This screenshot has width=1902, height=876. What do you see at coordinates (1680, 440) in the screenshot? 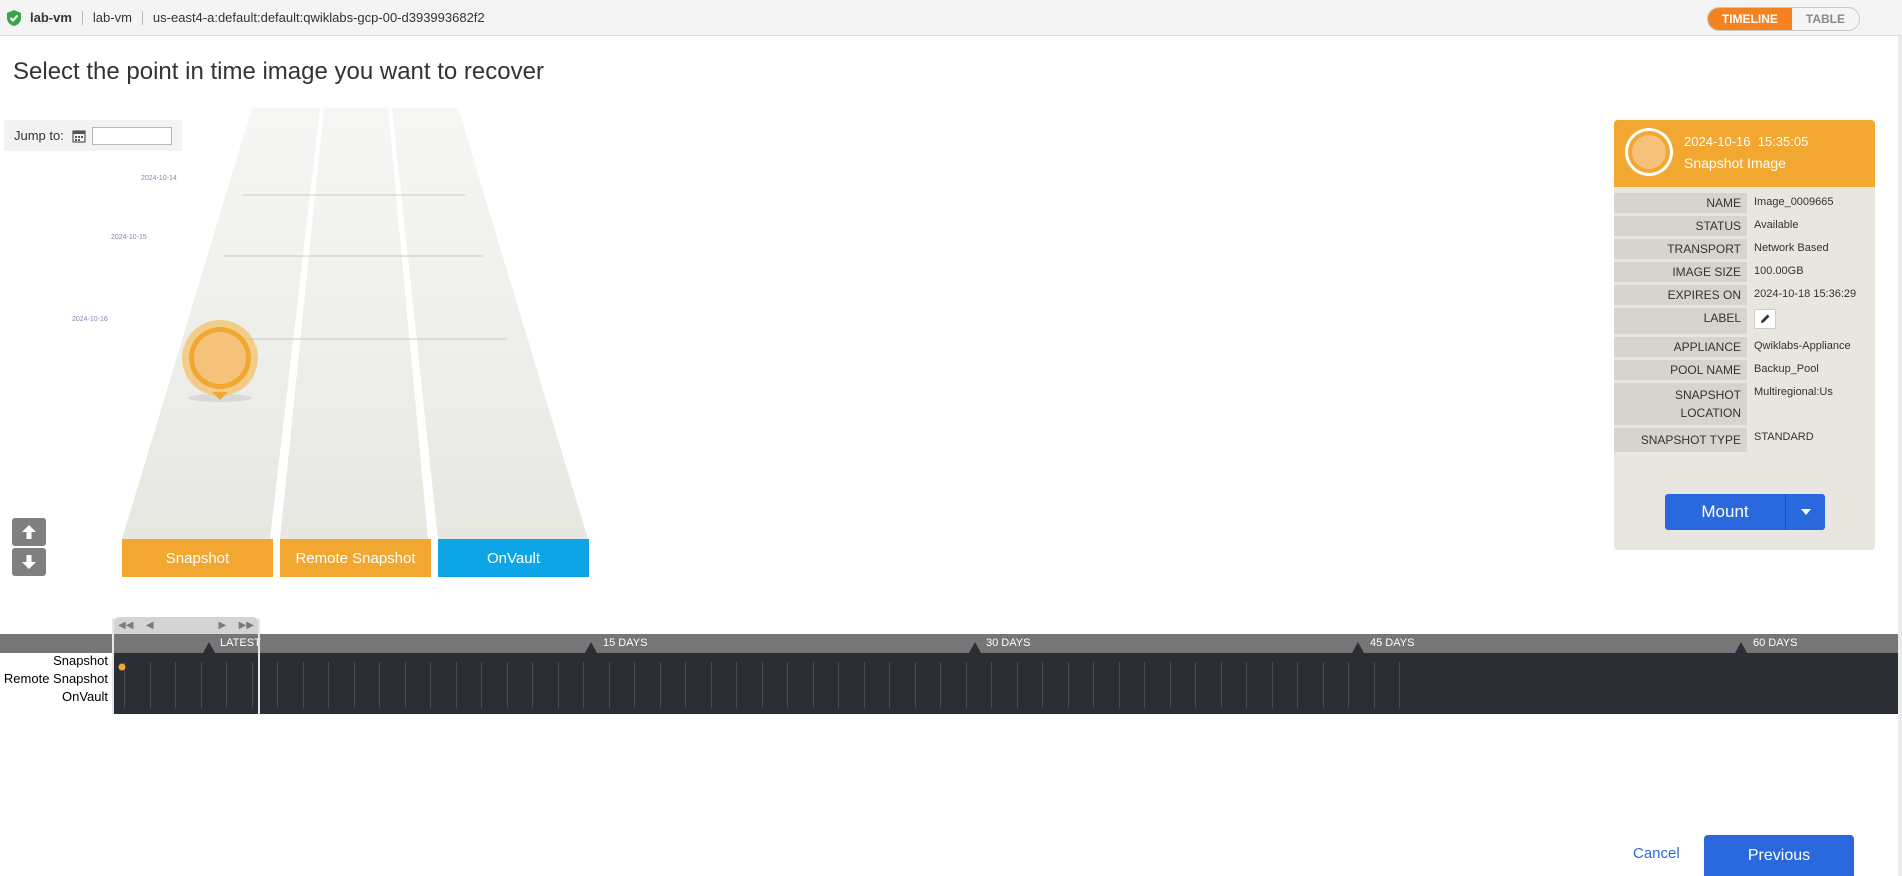
I see `detail-key: SNAPSHOT TYPE` at bounding box center [1680, 440].